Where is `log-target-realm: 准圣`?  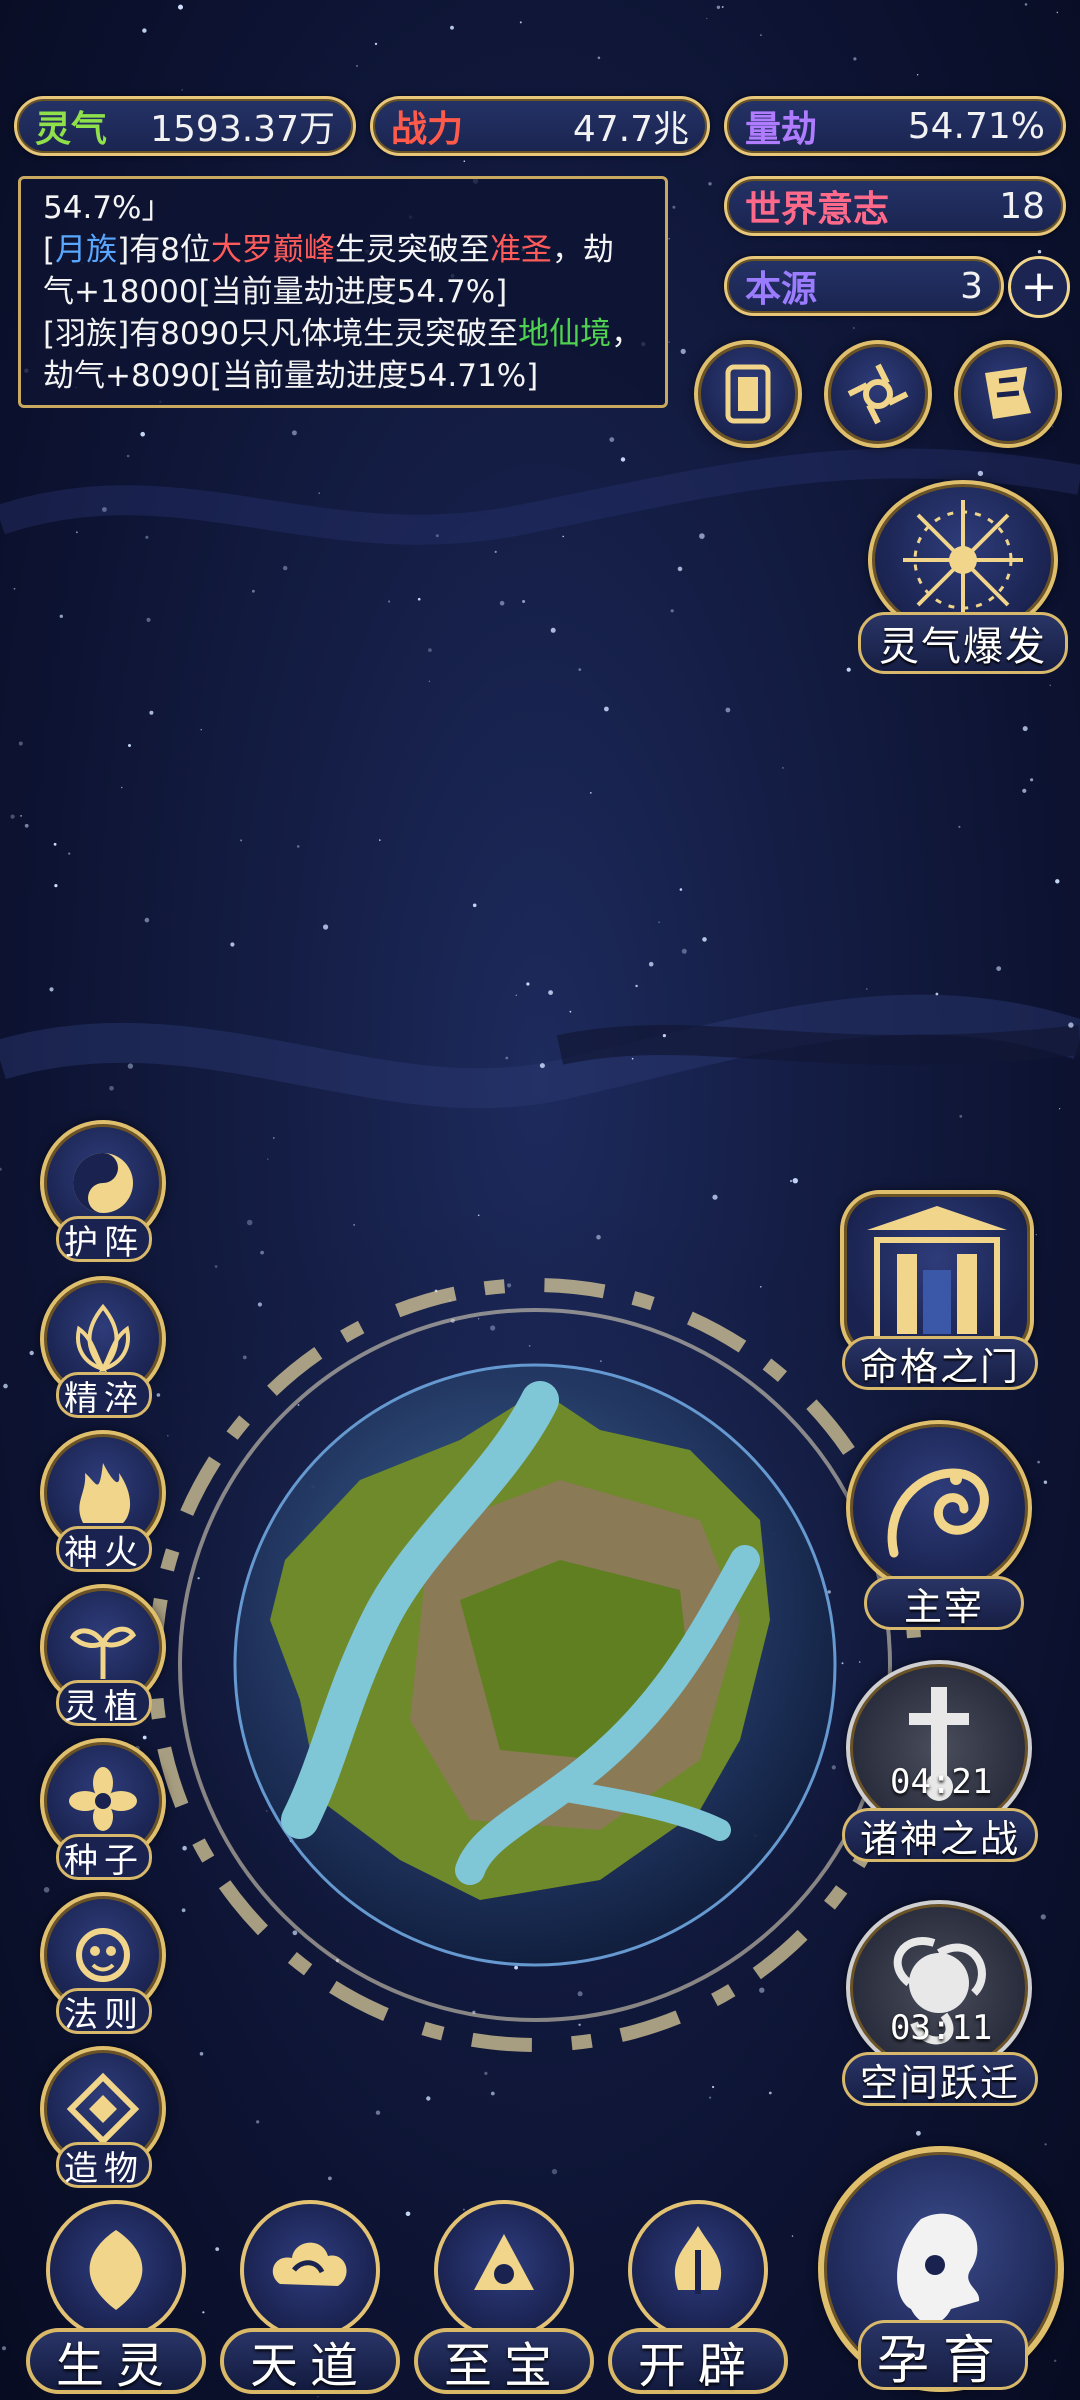 log-target-realm: 准圣 is located at coordinates (520, 250).